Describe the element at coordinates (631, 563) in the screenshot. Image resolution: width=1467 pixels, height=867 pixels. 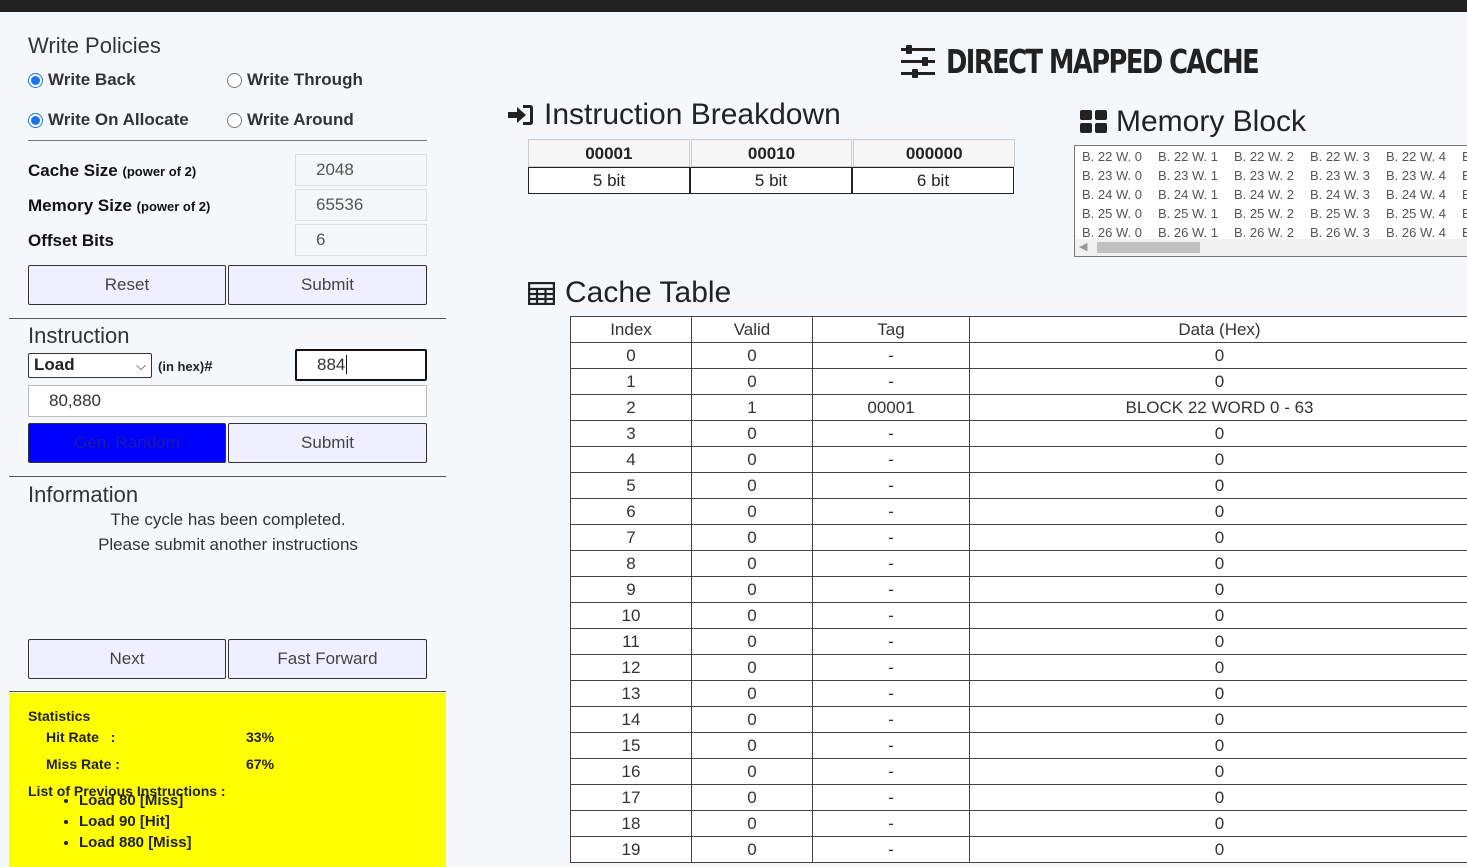
I see `cell-index: 8` at that location.